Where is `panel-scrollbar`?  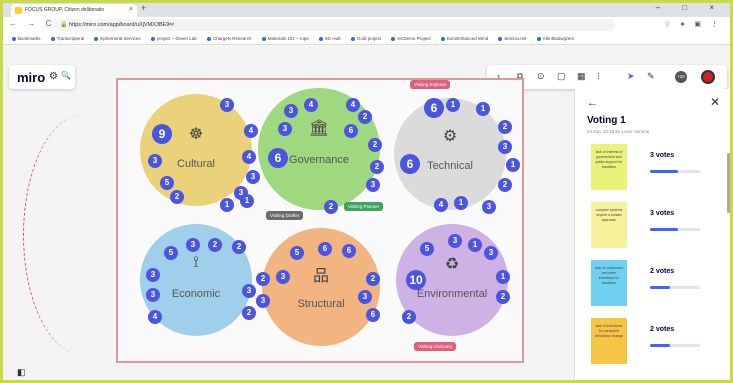
panel-scrollbar is located at coordinates (728, 183).